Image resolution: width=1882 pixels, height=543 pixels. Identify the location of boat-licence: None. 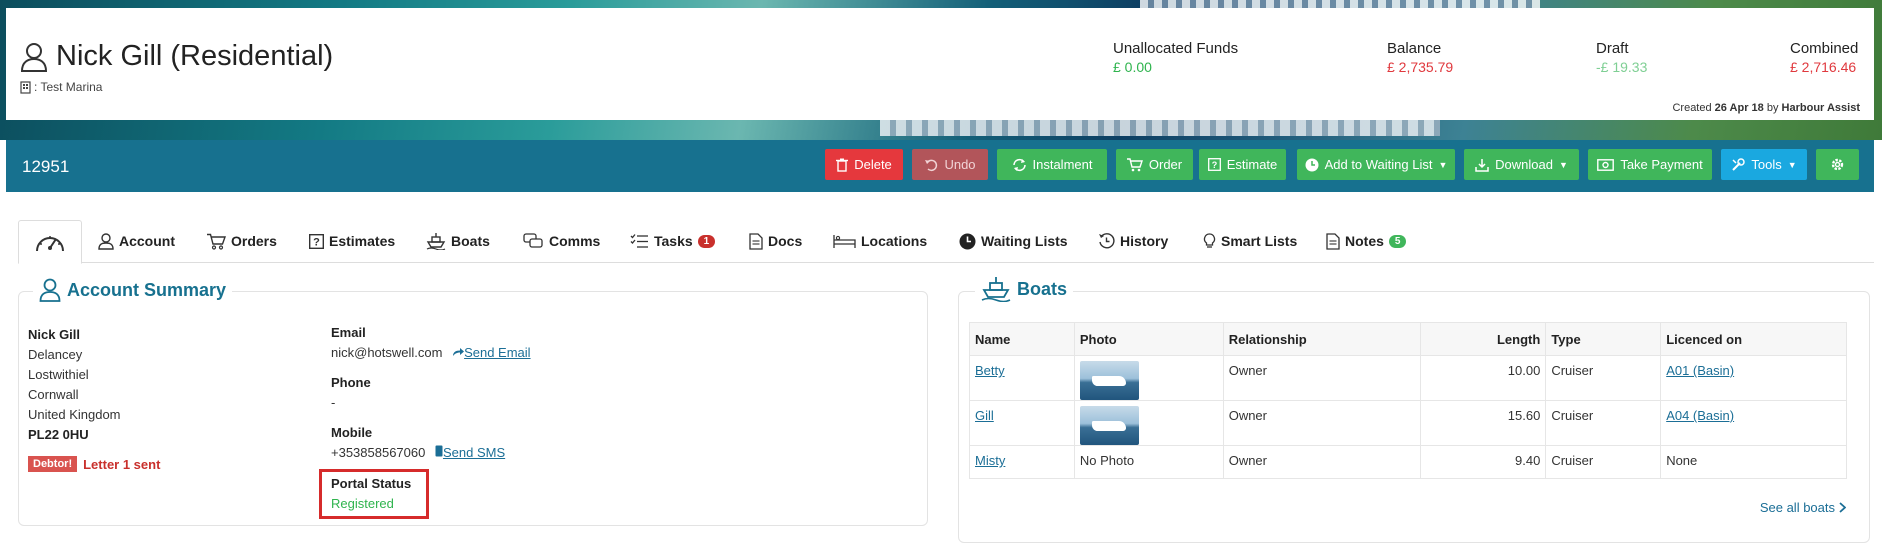
(1753, 462).